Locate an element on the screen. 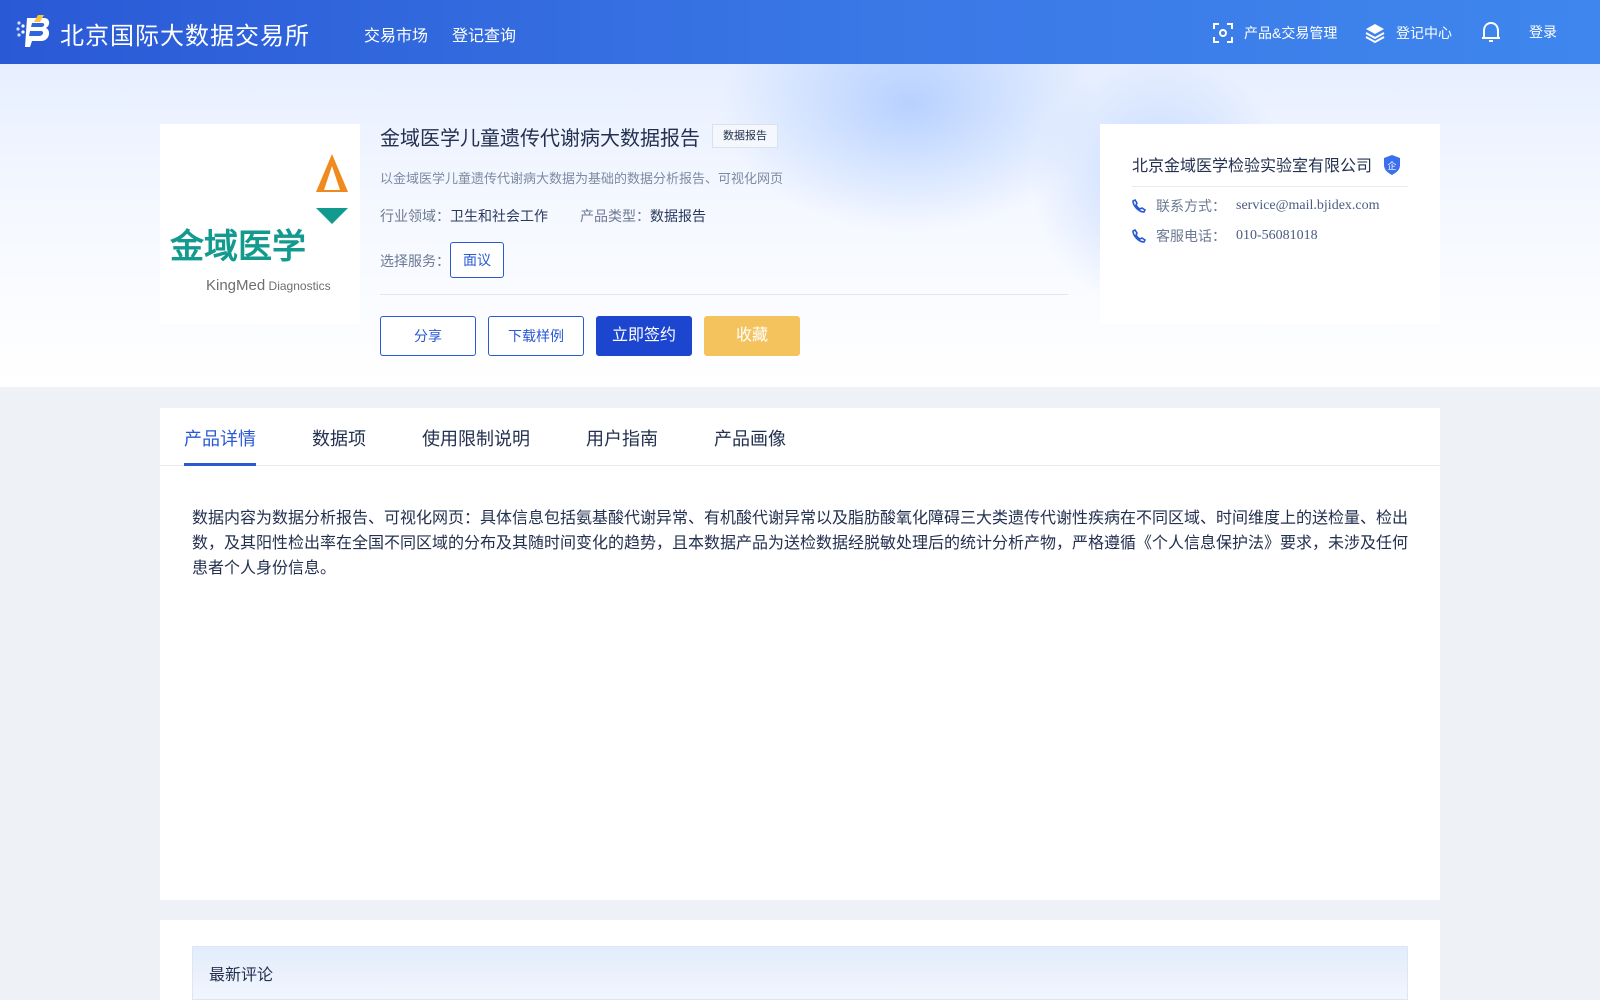  product-type-field: 产品类型：数据报告 is located at coordinates (643, 216).